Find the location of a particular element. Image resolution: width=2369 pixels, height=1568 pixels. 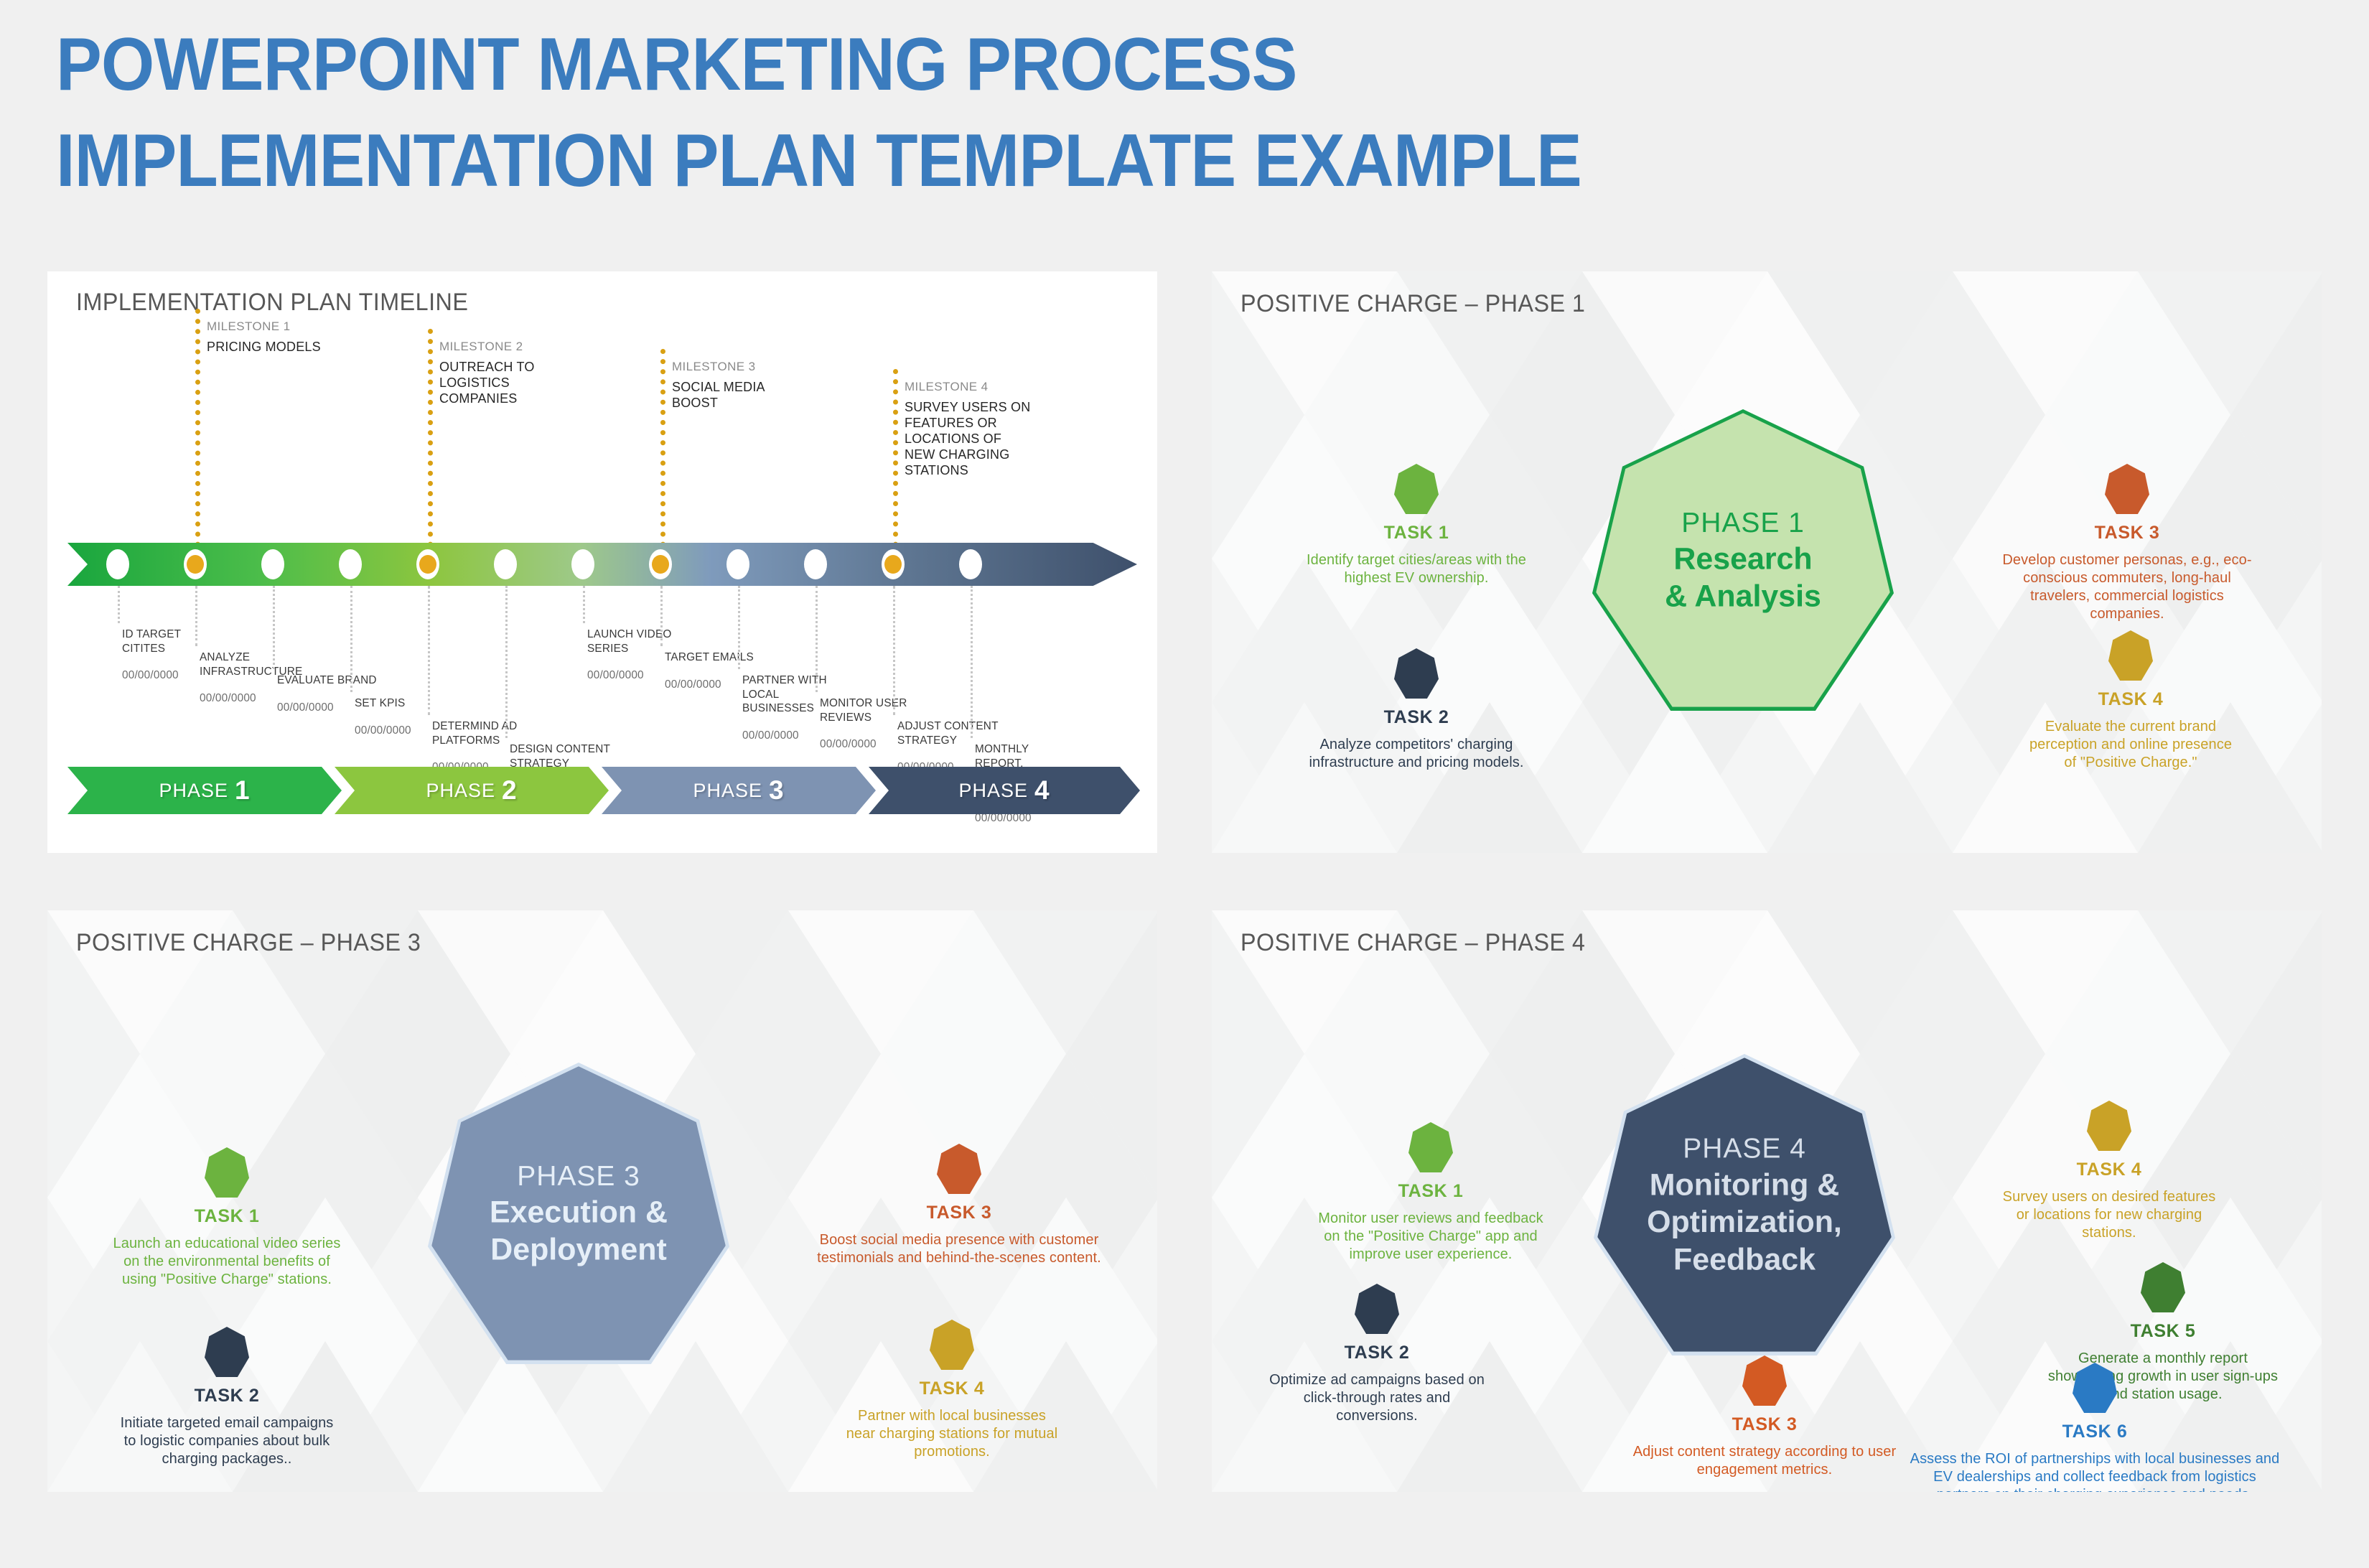

phase-bar-number: 2 is located at coordinates (509, 790).